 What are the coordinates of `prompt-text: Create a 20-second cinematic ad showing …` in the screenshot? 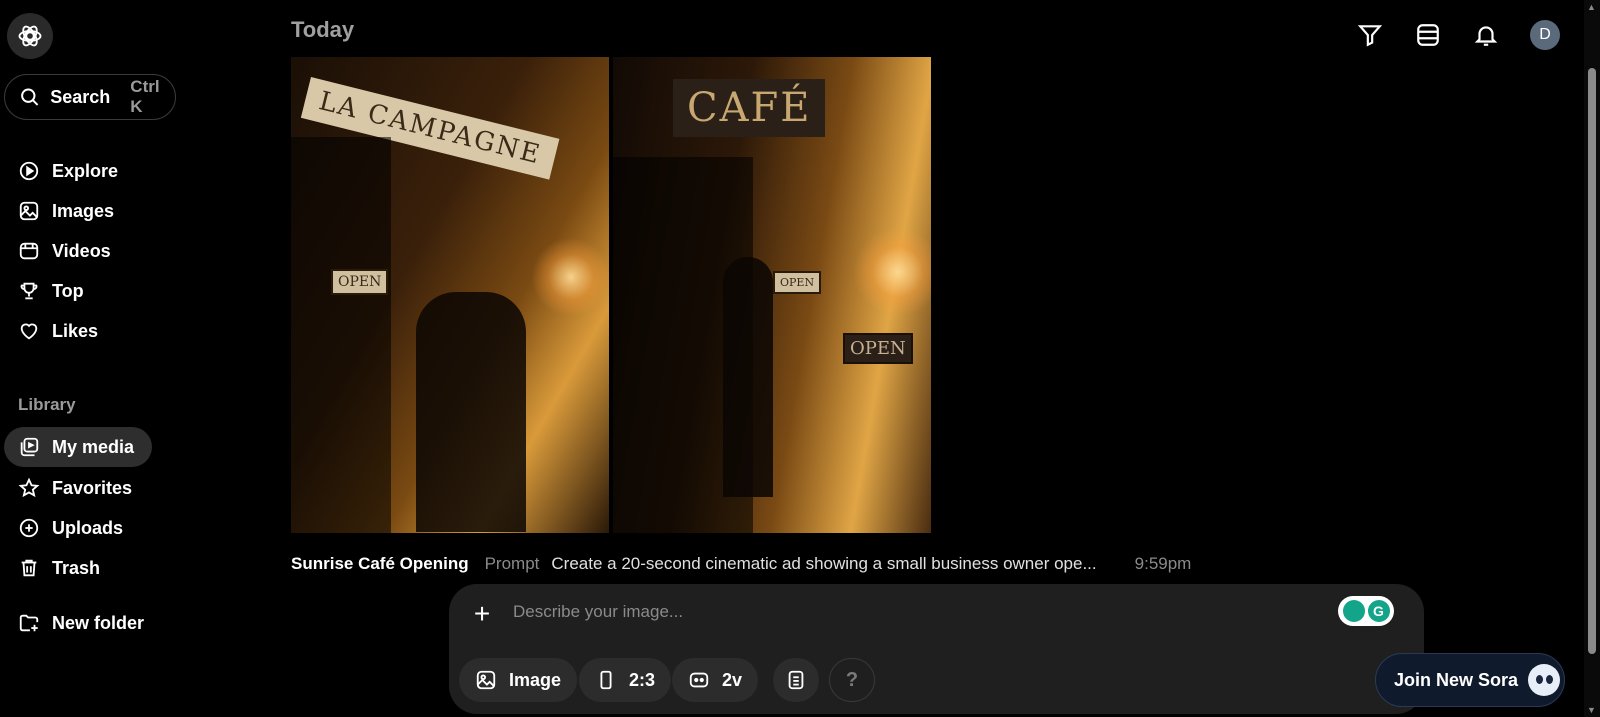 It's located at (824, 563).